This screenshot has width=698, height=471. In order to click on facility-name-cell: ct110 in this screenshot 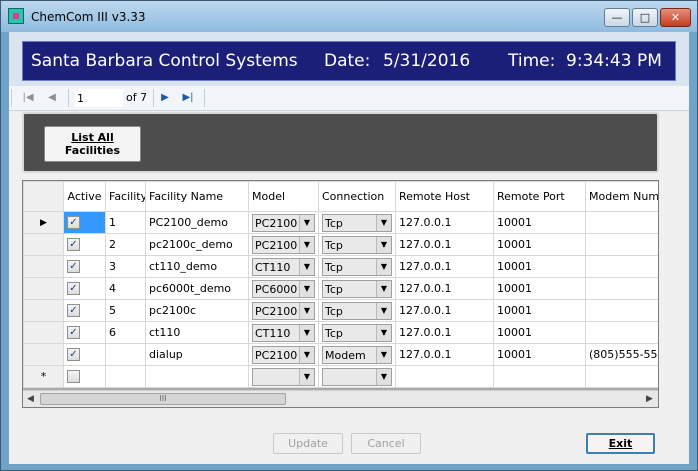, I will do `click(197, 332)`.